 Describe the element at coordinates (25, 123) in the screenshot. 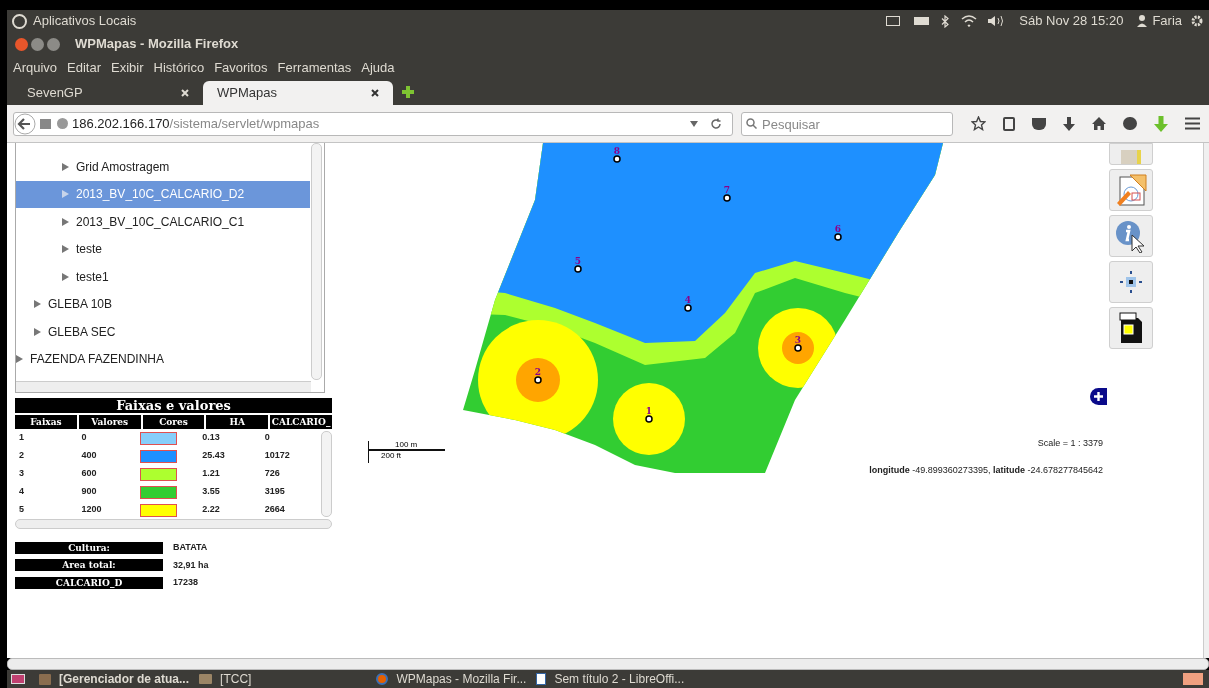

I see `back-icon` at that location.